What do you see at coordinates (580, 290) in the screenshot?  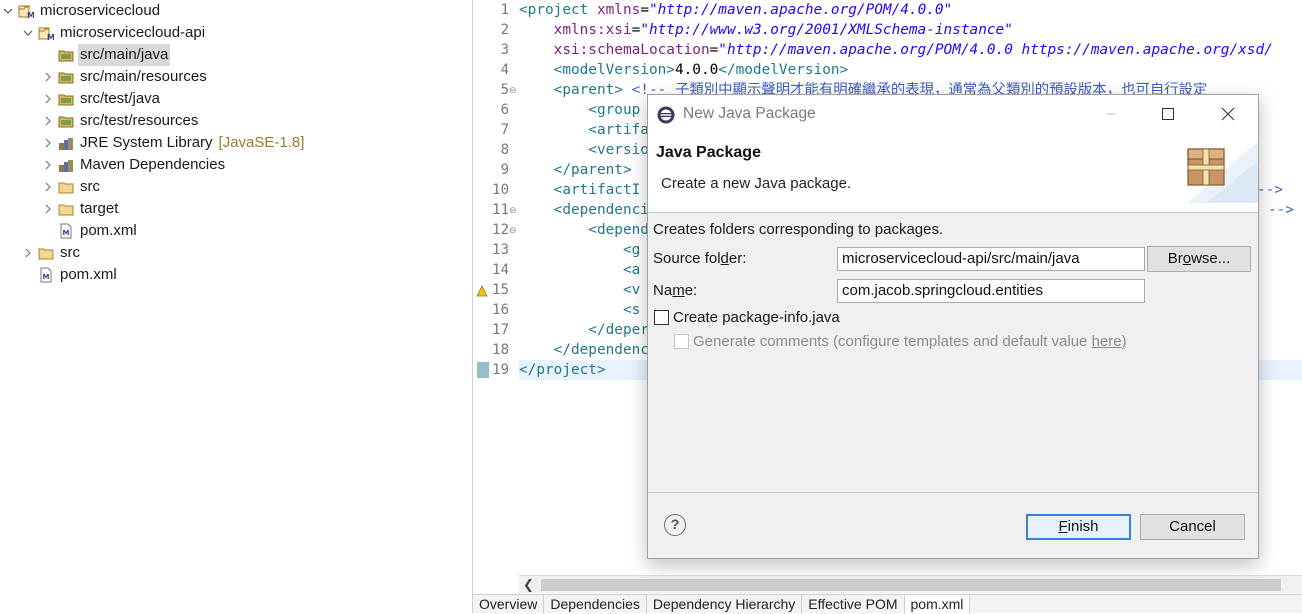 I see `code-token: <v` at bounding box center [580, 290].